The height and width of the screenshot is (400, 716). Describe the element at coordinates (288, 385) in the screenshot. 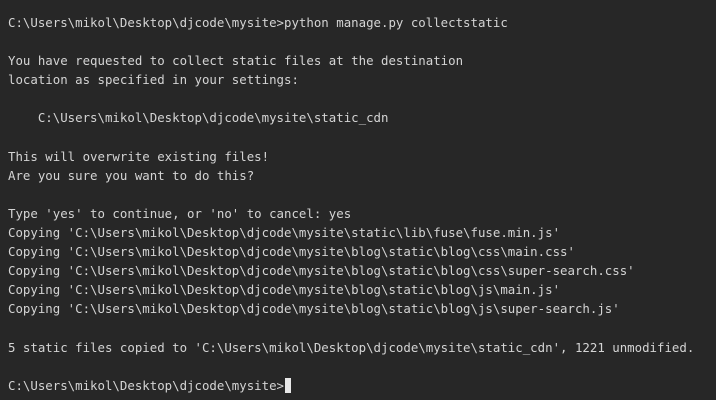

I see `text-cursor` at that location.